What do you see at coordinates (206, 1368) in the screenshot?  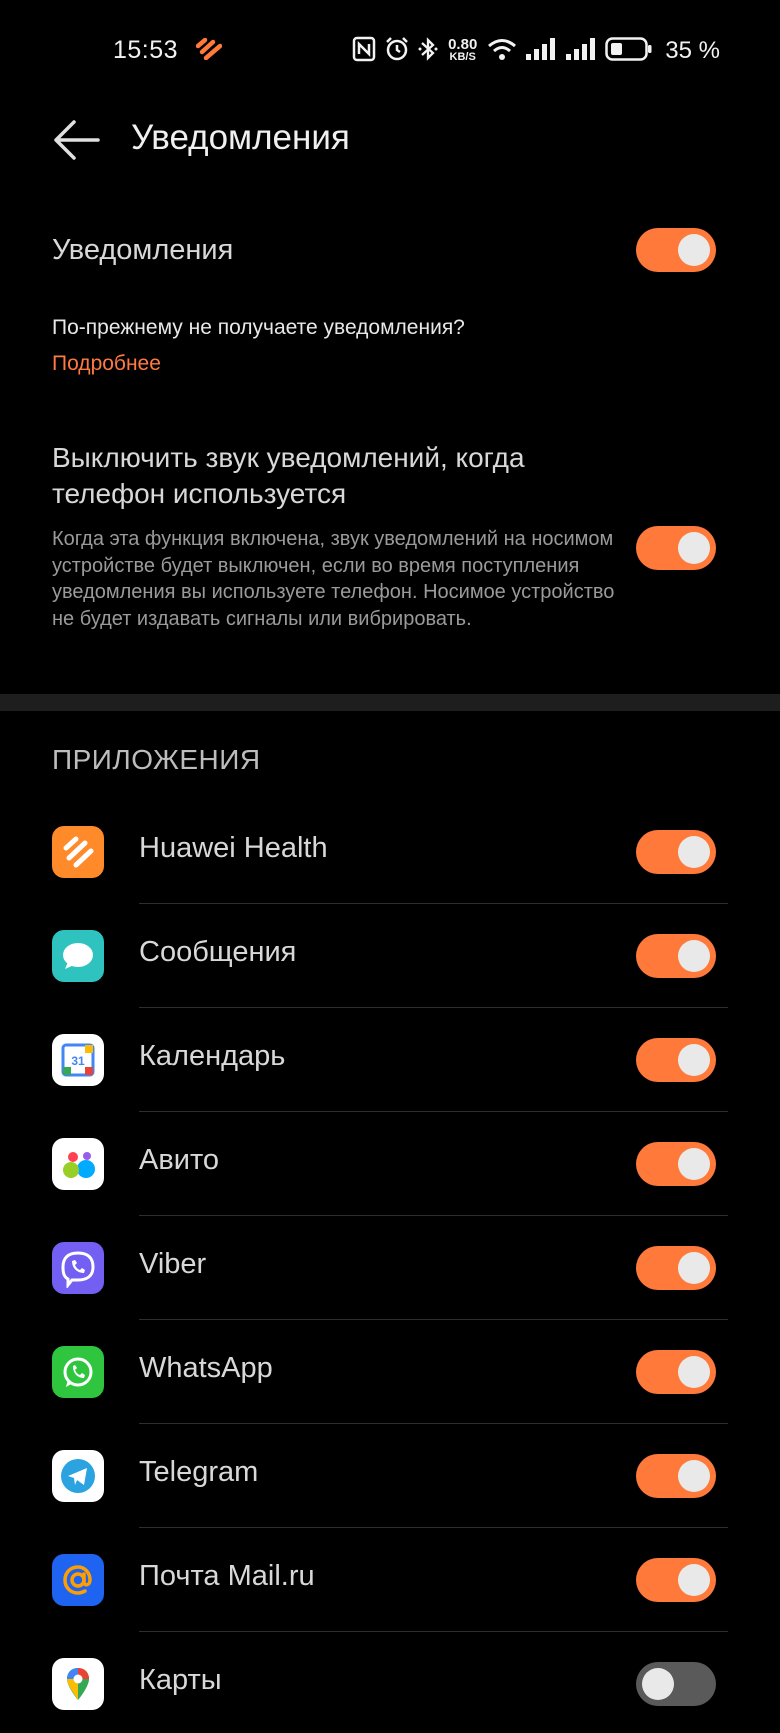 I see `app-name: WhatsApp` at bounding box center [206, 1368].